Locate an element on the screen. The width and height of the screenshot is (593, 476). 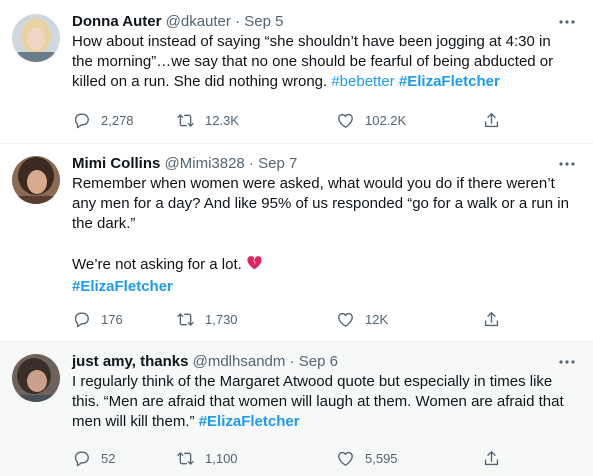
user-handle: @Mimi3828 is located at coordinates (205, 163).